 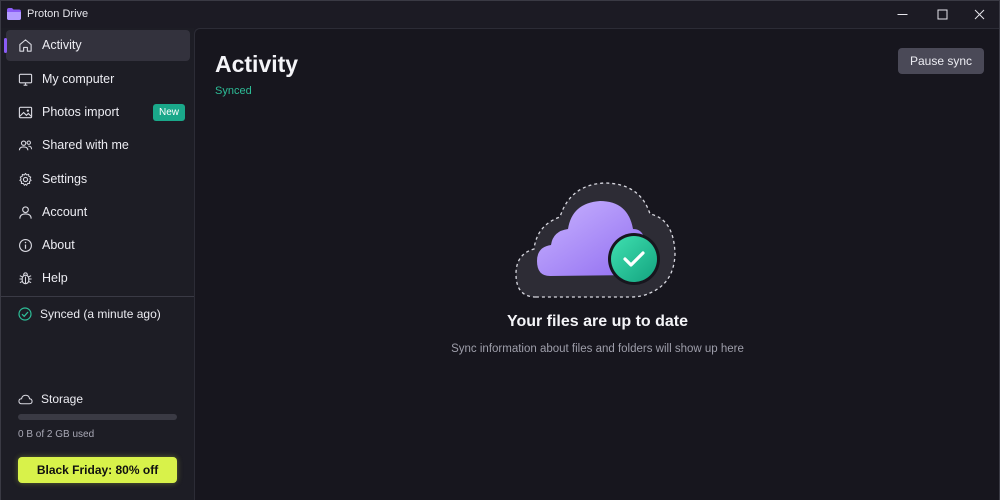 What do you see at coordinates (25, 145) in the screenshot?
I see `users-icon` at bounding box center [25, 145].